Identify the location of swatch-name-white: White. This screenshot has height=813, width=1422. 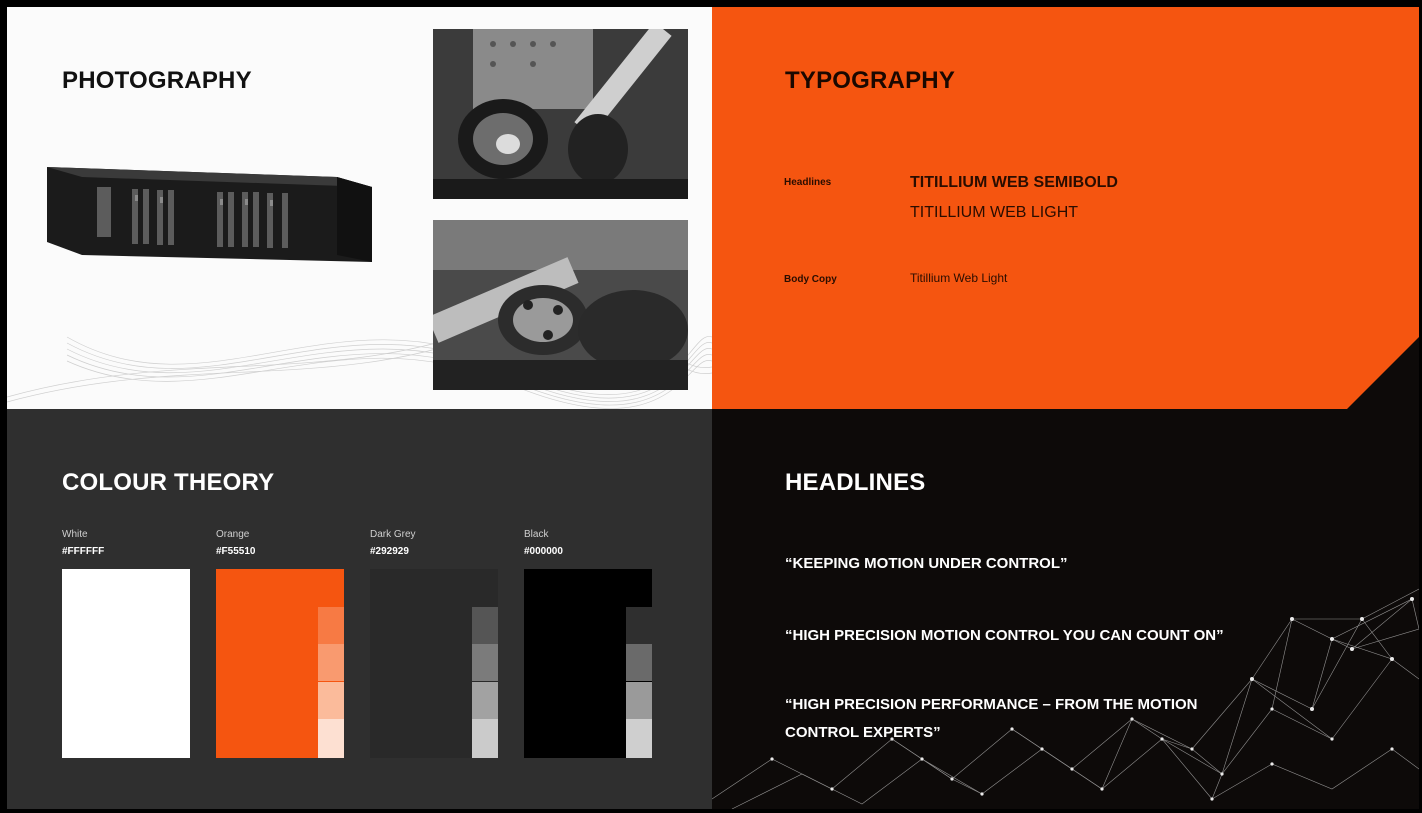
(75, 534).